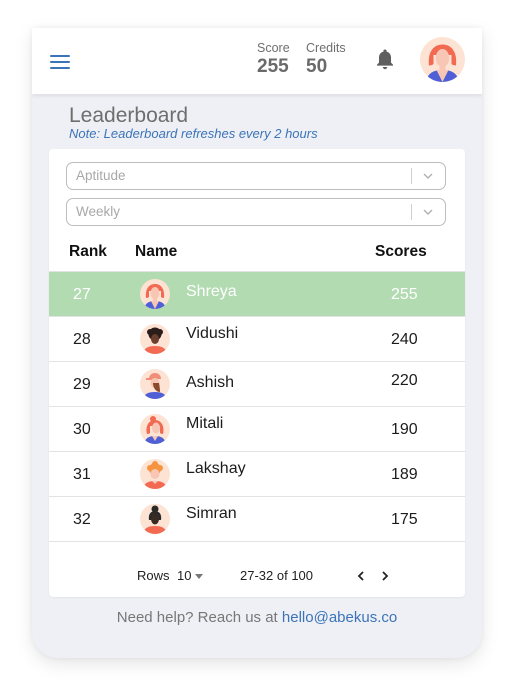 This screenshot has height=684, width=505. I want to click on table-row-highlighted: 27 Shreya 255, so click(257, 294).